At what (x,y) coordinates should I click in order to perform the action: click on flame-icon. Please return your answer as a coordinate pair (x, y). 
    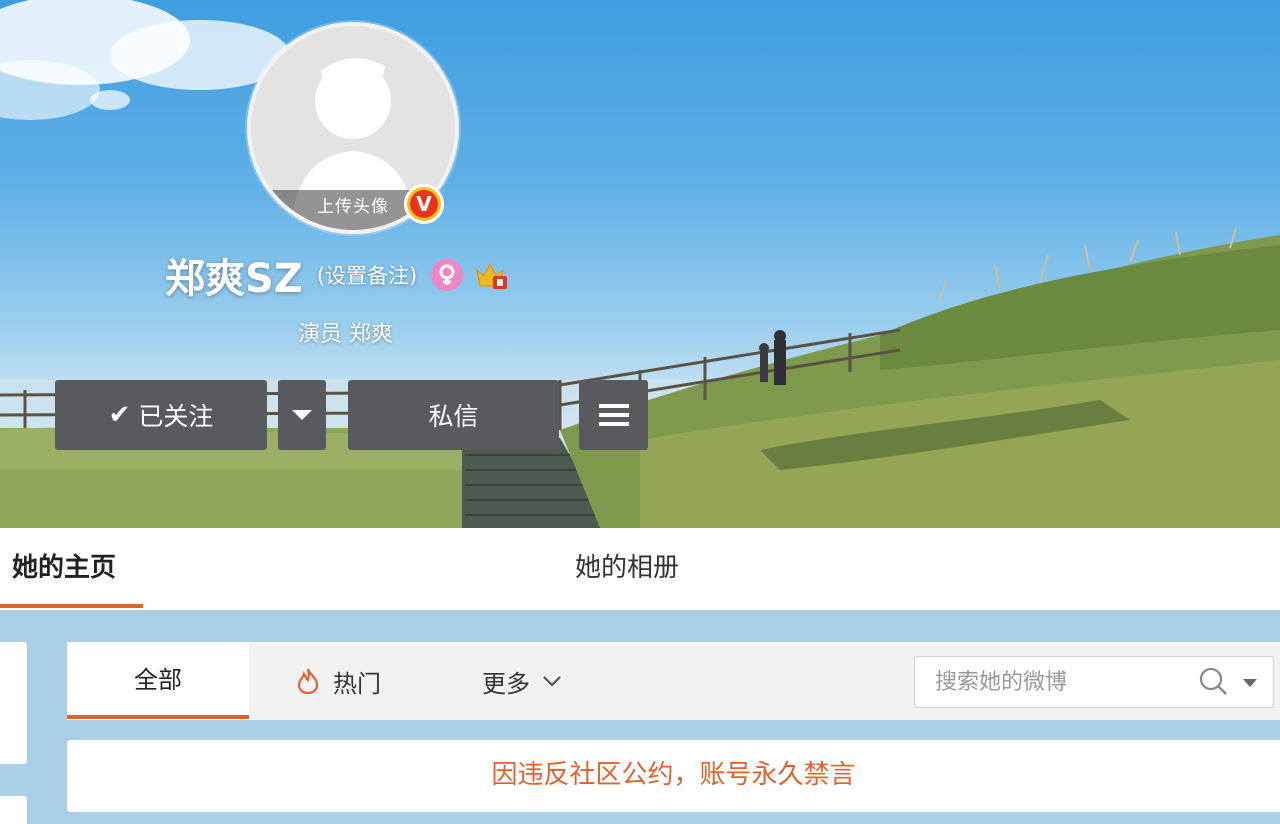
    Looking at the image, I should click on (308, 681).